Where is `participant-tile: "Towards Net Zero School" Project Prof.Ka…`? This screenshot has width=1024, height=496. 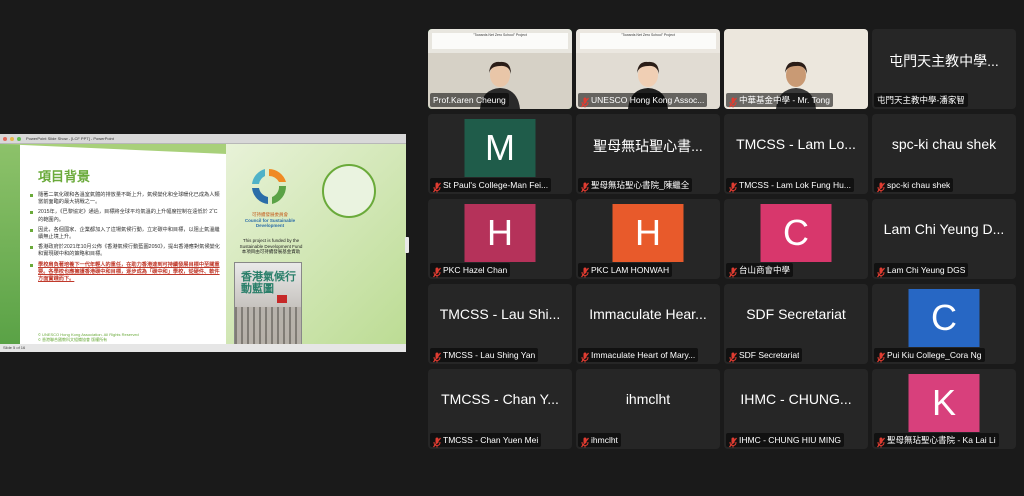 participant-tile: "Towards Net Zero School" Project Prof.Ka… is located at coordinates (500, 69).